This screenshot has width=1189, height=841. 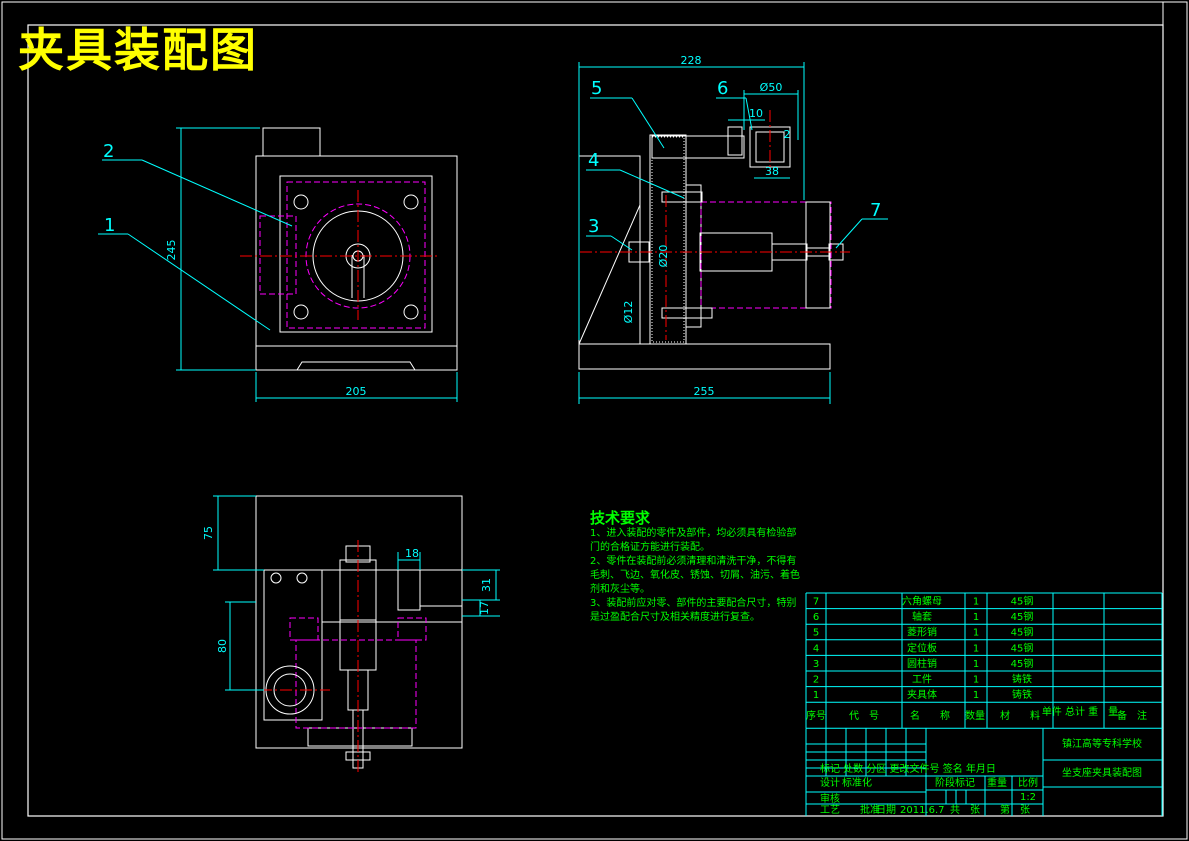 I want to click on dim-top-31: 31, so click(x=486, y=585).